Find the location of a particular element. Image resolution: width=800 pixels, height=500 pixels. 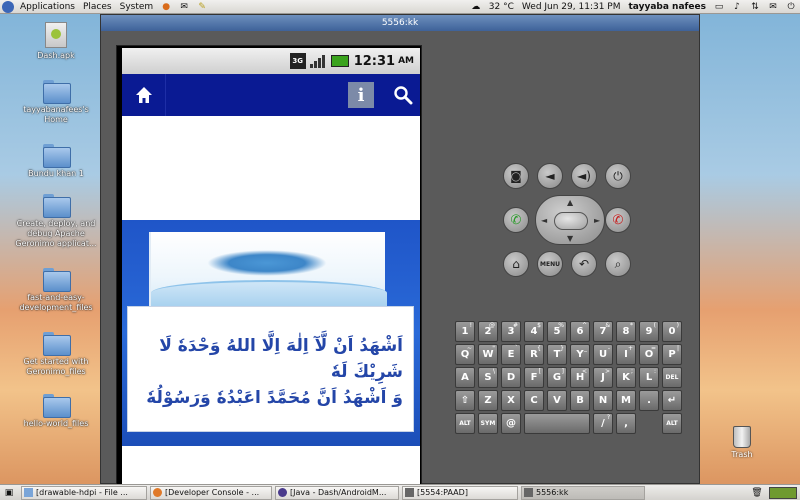

key-row1-1: 2 @ is located at coordinates (488, 331).